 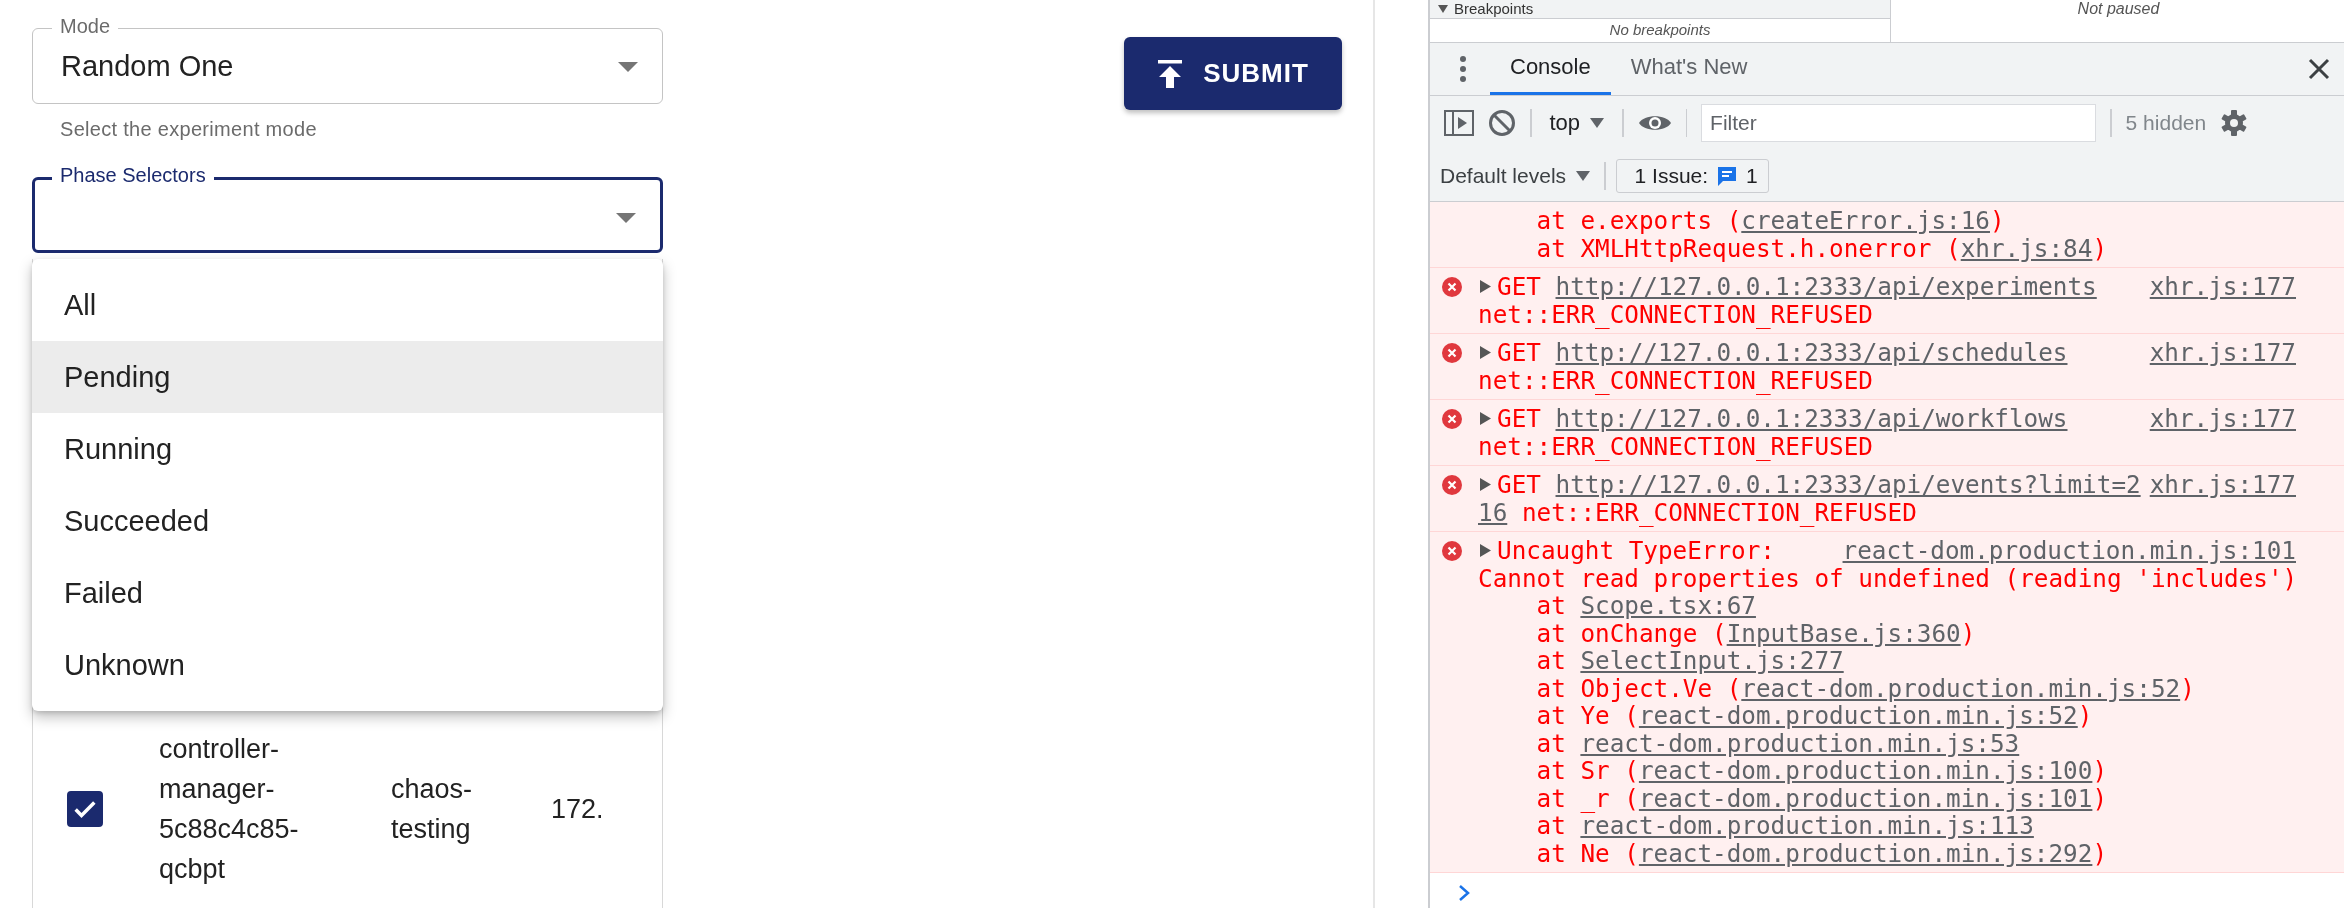 I want to click on close-icon, so click(x=2319, y=68).